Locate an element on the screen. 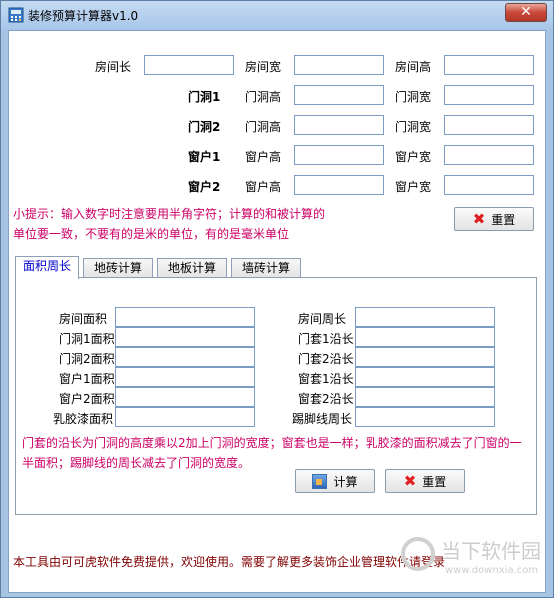  room-height-input is located at coordinates (489, 65).